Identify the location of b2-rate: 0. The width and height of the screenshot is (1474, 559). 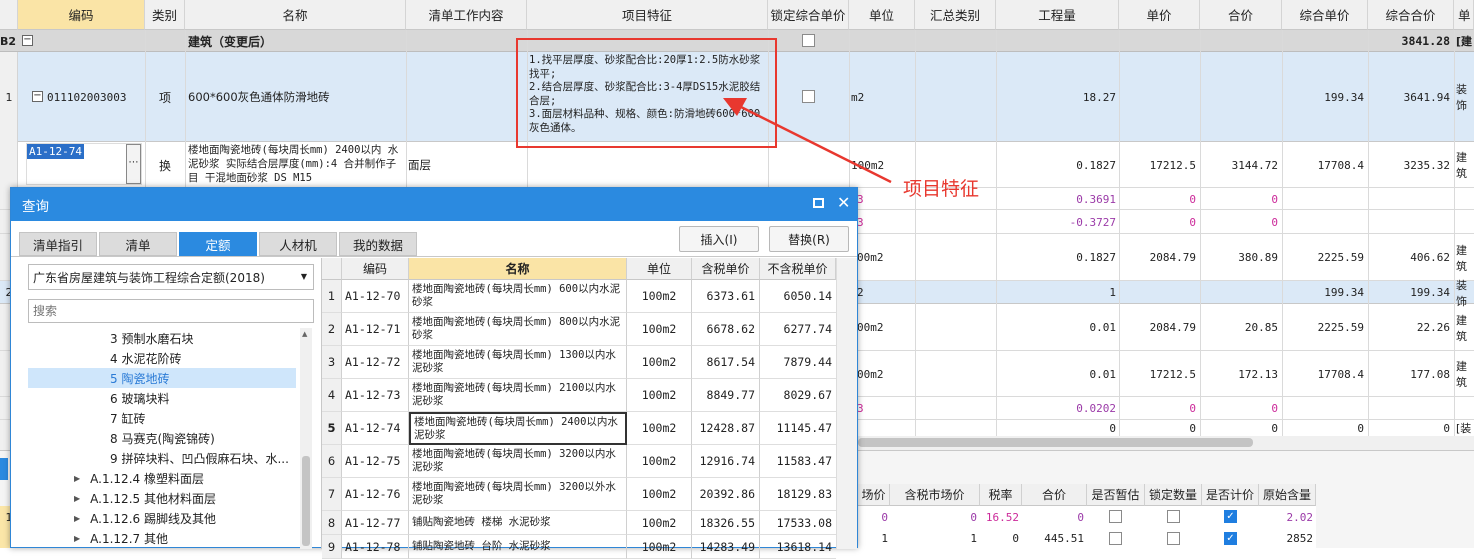
(1015, 538).